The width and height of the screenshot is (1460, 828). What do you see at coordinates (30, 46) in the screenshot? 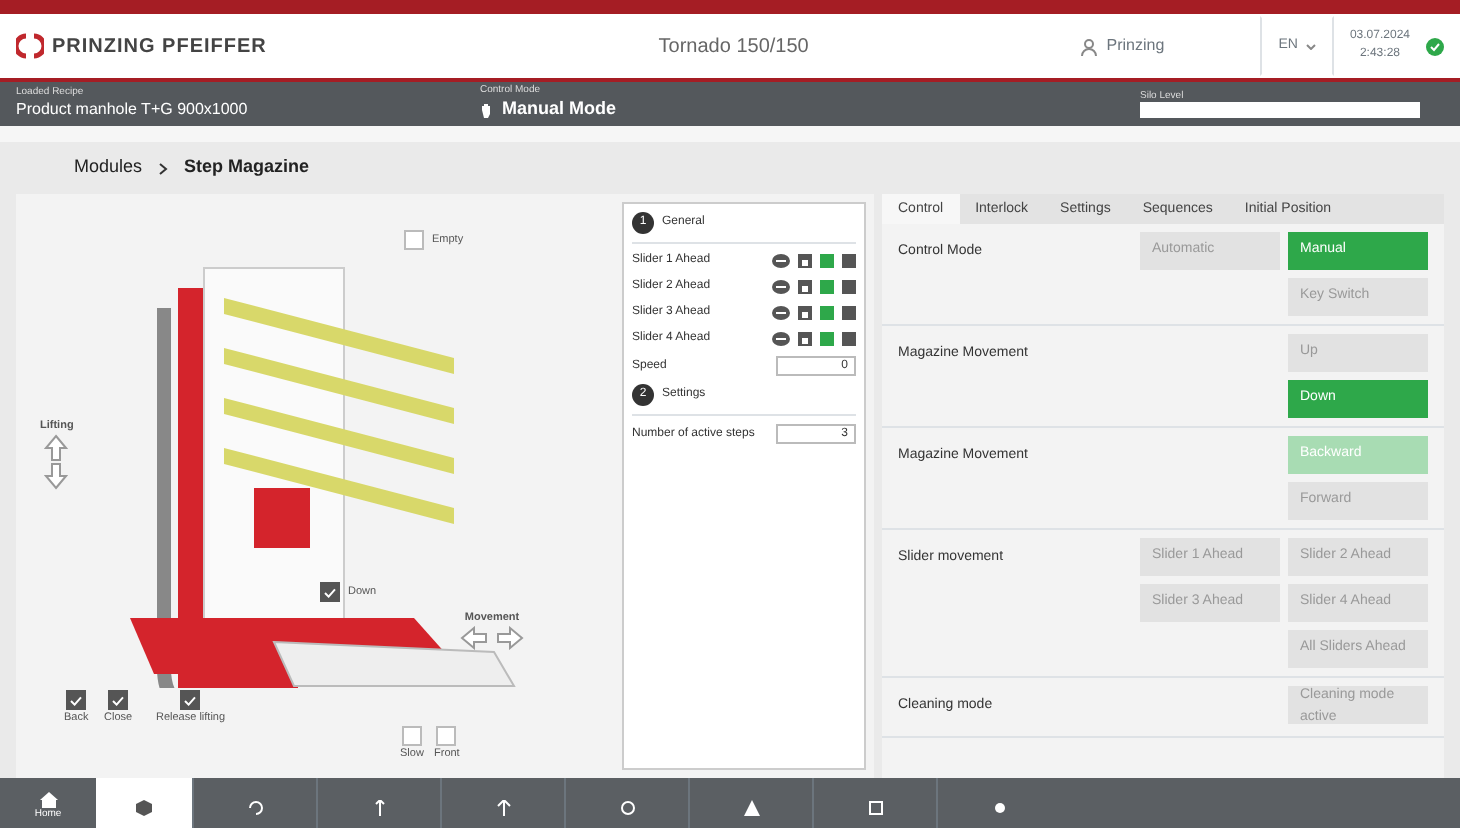
I see `logo-icon` at bounding box center [30, 46].